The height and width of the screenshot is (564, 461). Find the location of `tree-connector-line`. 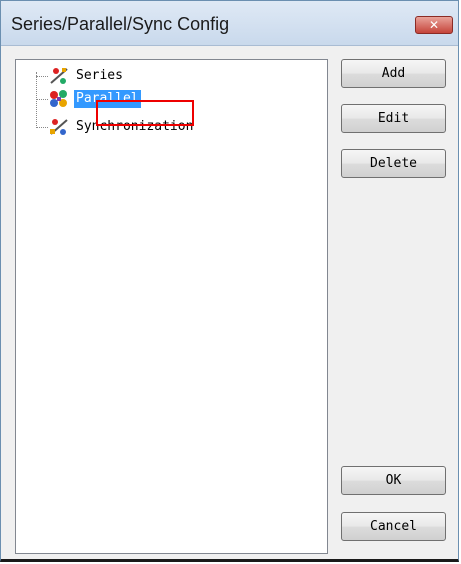

tree-connector-line is located at coordinates (36, 100).